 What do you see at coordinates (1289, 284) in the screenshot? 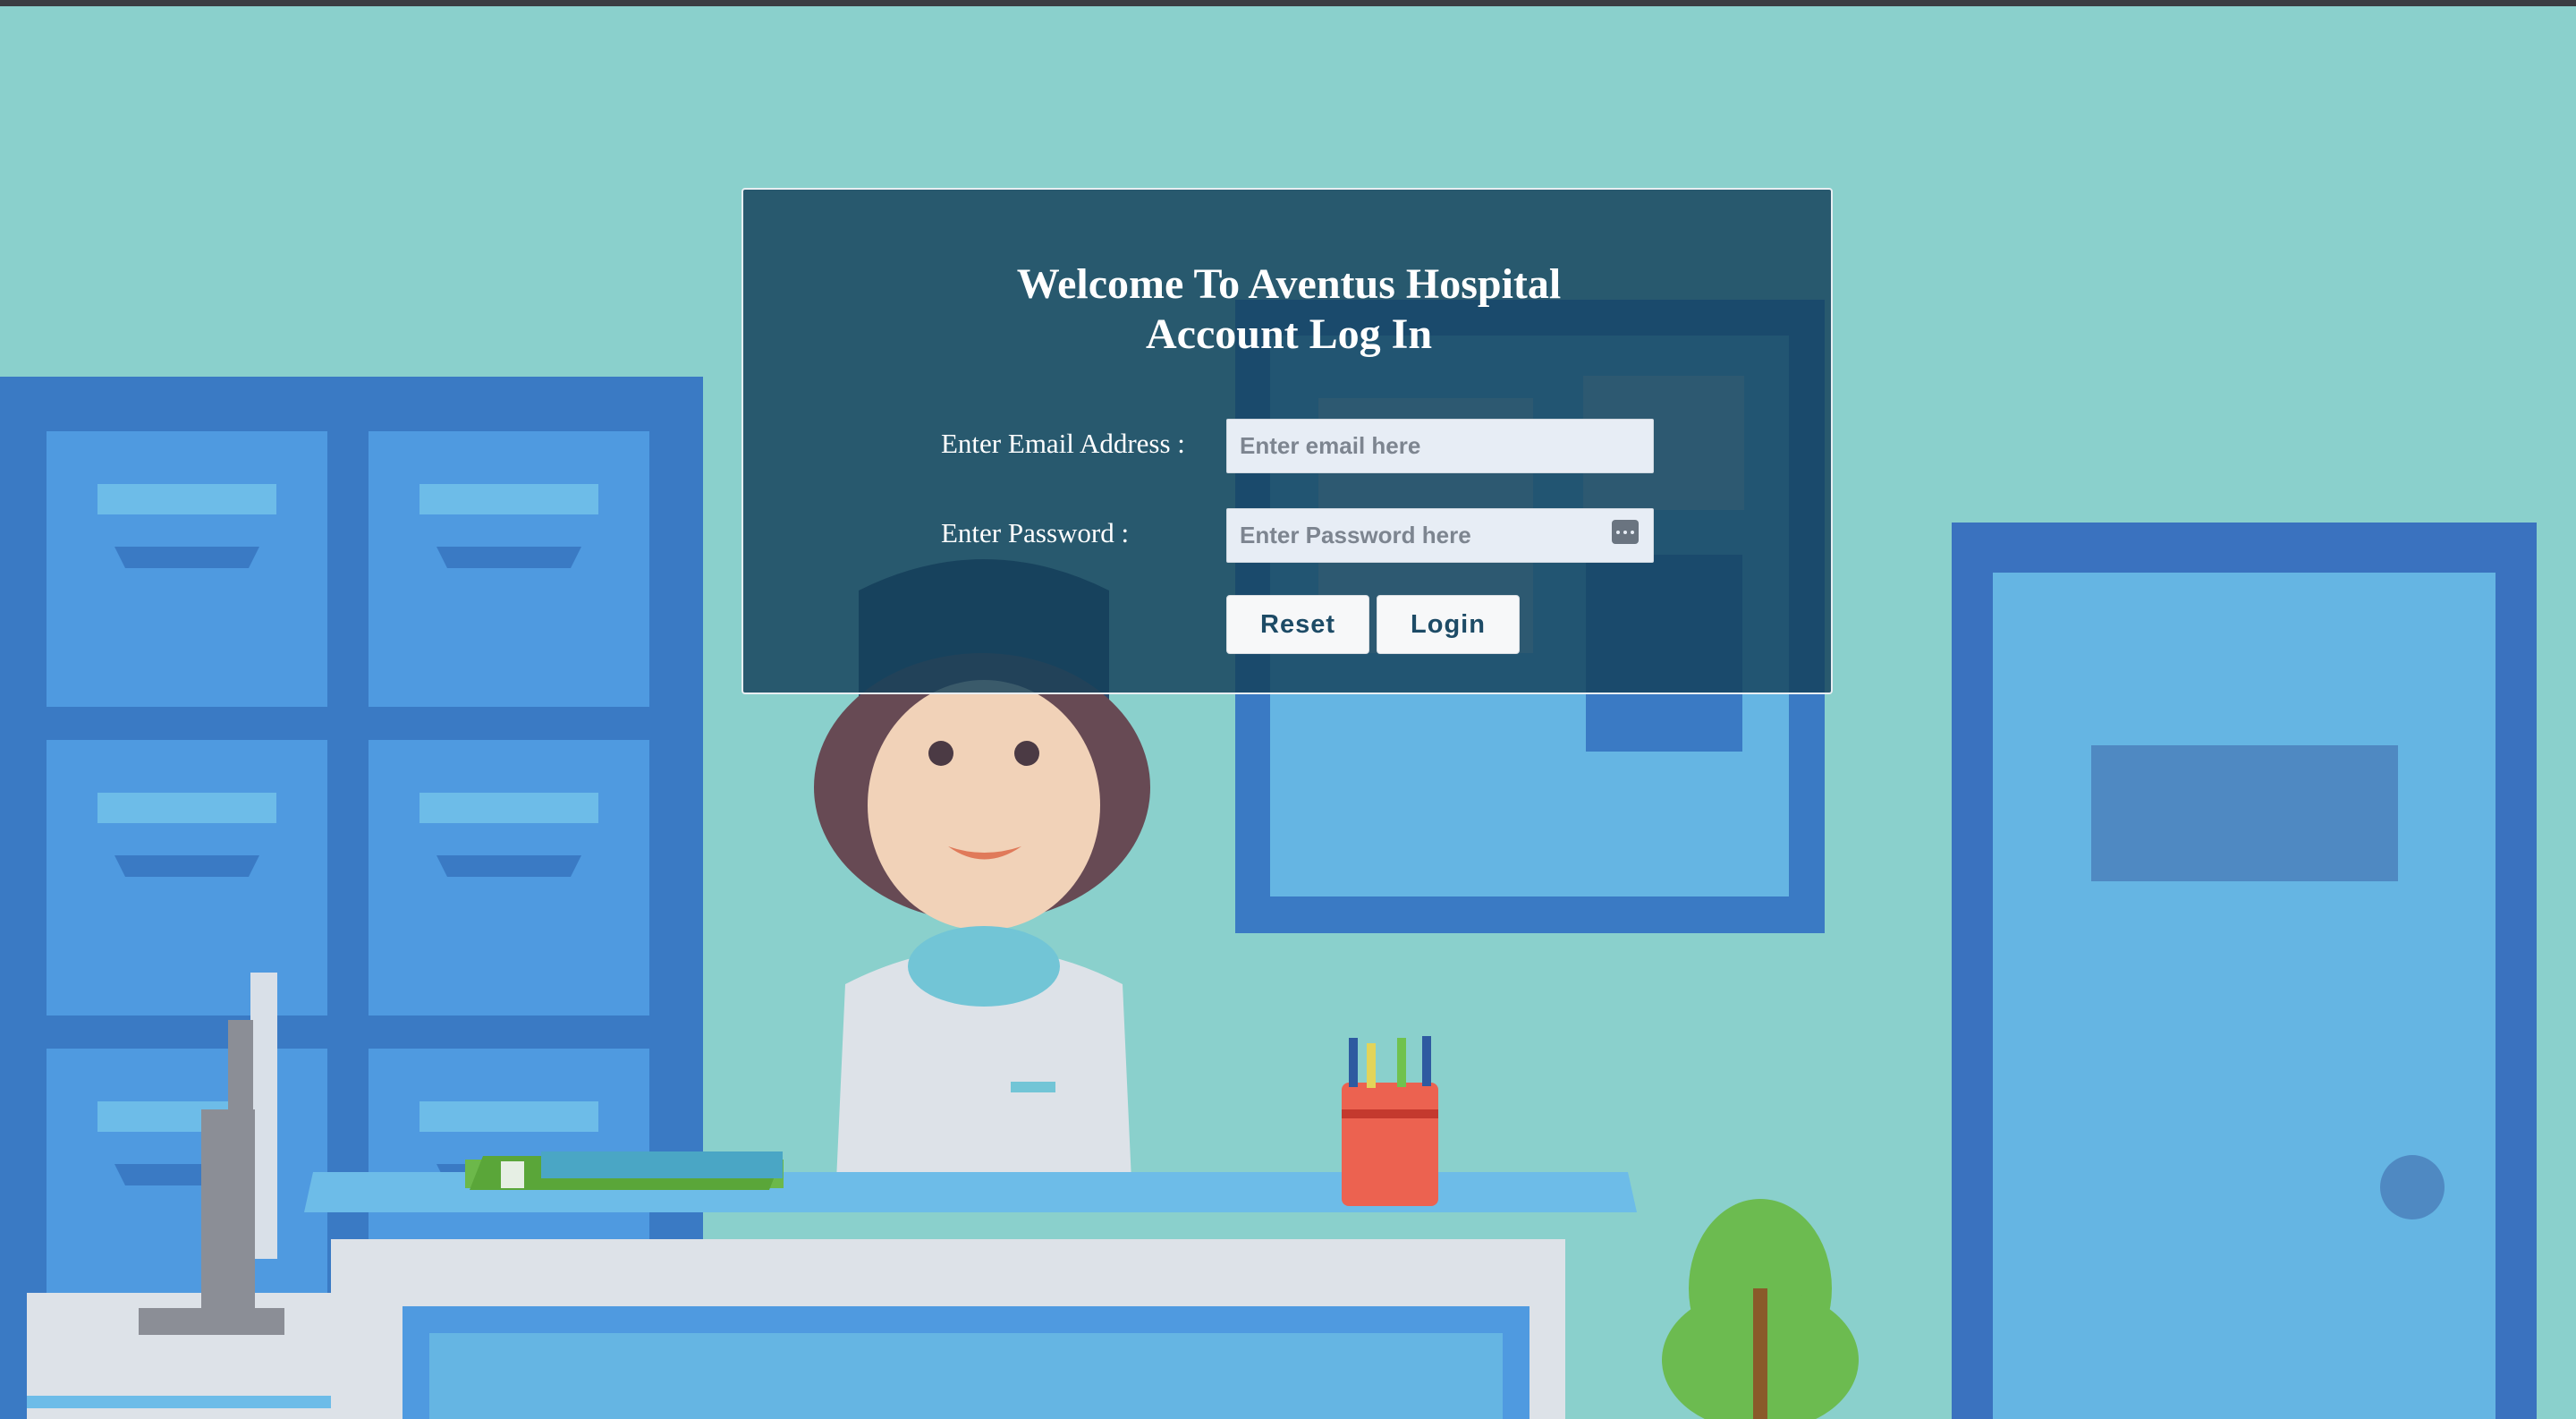
I see `heading-line-welcome: Welcome To Aventus Hospital` at bounding box center [1289, 284].